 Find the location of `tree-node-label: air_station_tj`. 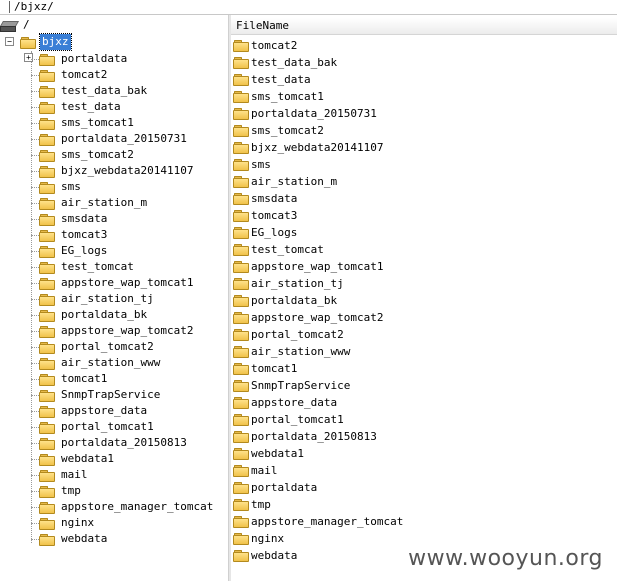

tree-node-label: air_station_tj is located at coordinates (107, 298).